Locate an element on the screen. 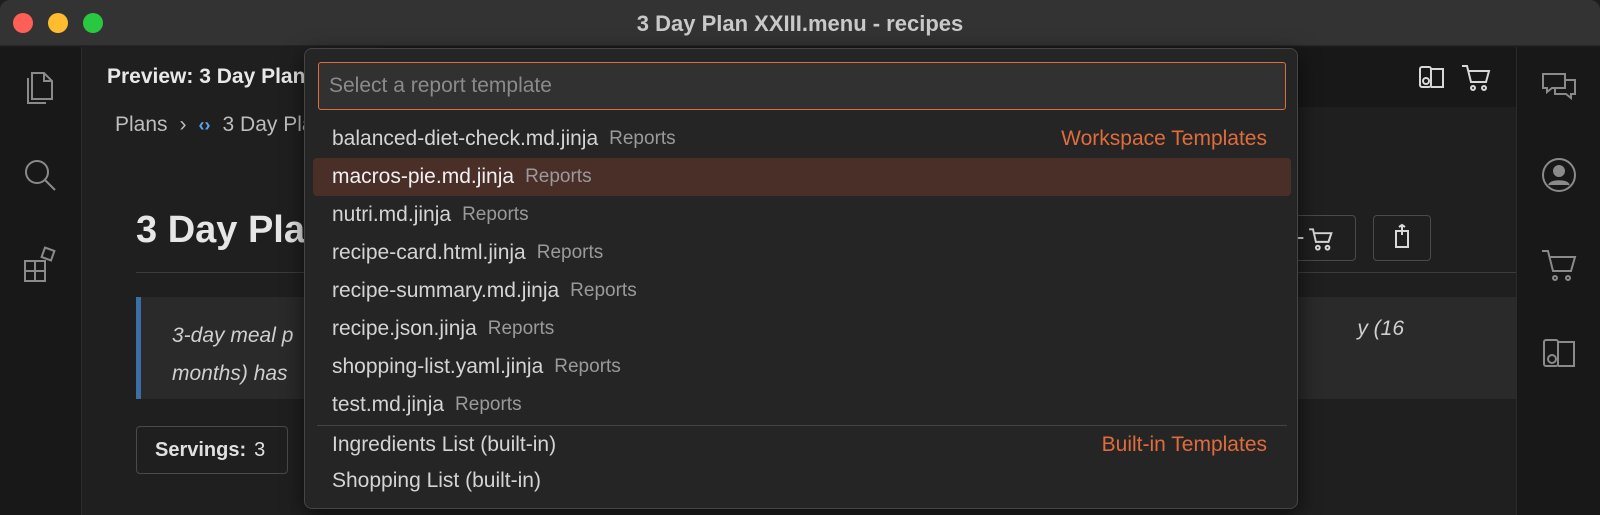 The width and height of the screenshot is (1600, 515). tab-actions is located at coordinates (1454, 77).